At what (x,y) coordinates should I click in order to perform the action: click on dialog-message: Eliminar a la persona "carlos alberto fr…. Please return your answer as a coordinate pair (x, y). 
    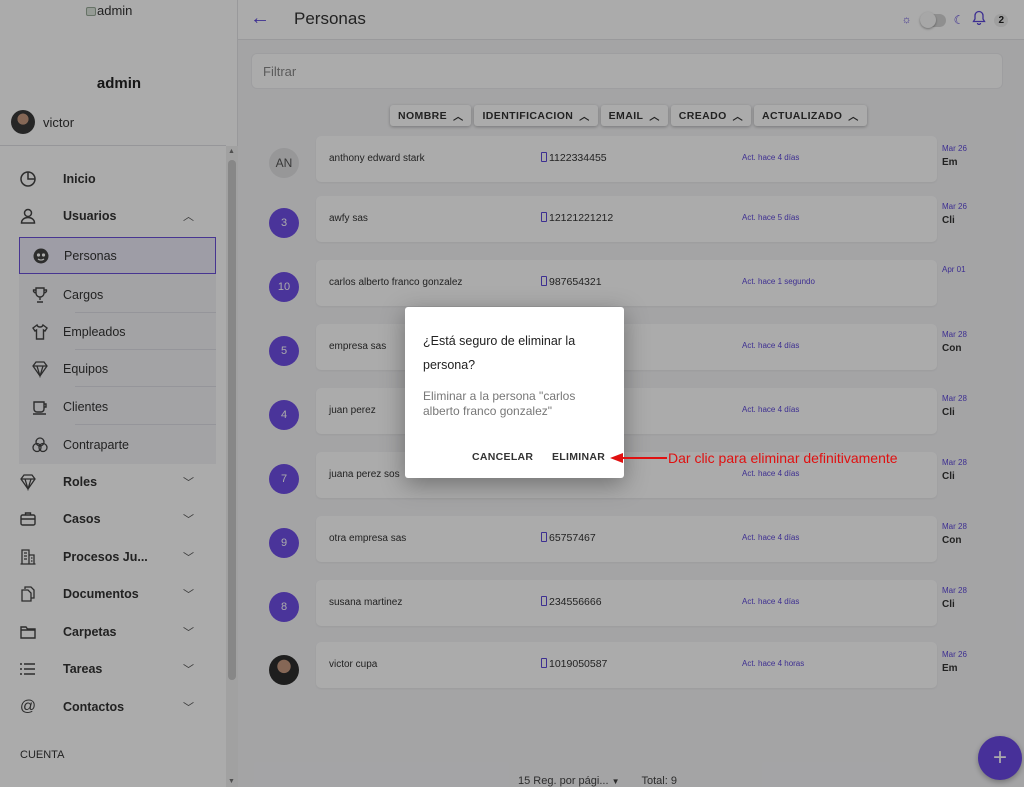
    Looking at the image, I should click on (499, 403).